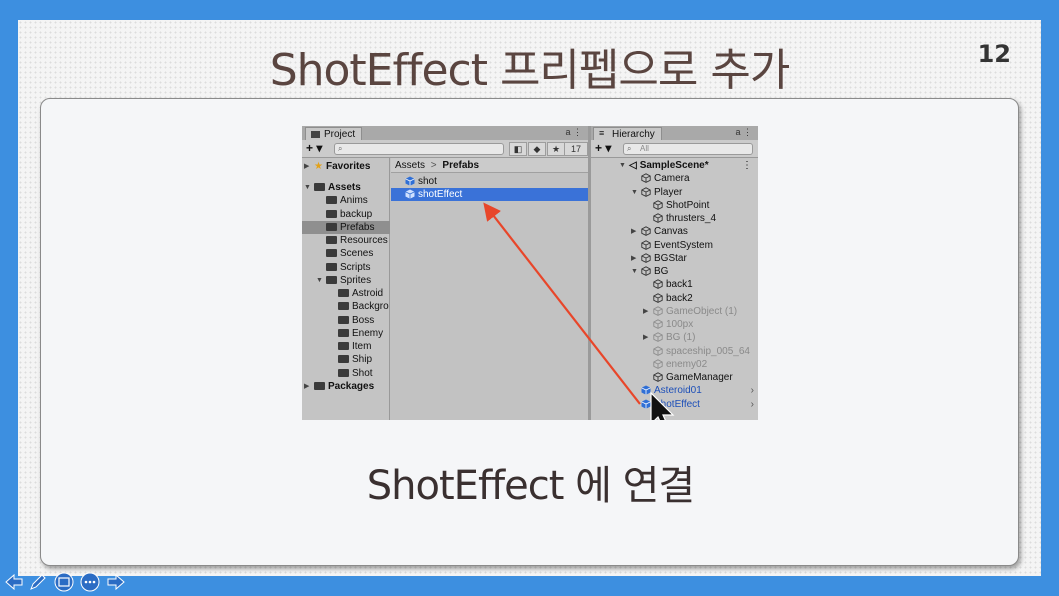 The image size is (1059, 596). Describe the element at coordinates (116, 582) in the screenshot. I see `arrow-right-icon` at that location.